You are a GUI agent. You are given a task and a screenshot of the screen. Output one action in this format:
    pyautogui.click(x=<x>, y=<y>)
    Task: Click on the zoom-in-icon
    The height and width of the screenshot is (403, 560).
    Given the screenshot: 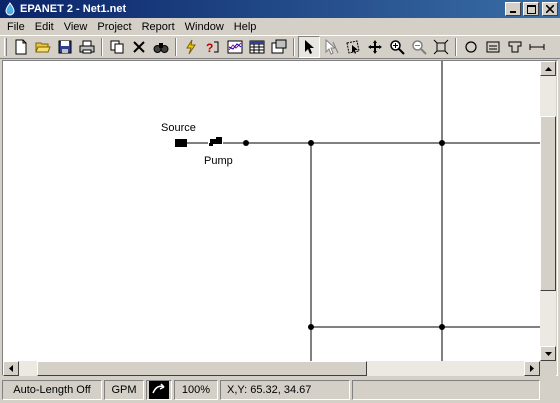 What is the action you would take?
    pyautogui.click(x=397, y=47)
    